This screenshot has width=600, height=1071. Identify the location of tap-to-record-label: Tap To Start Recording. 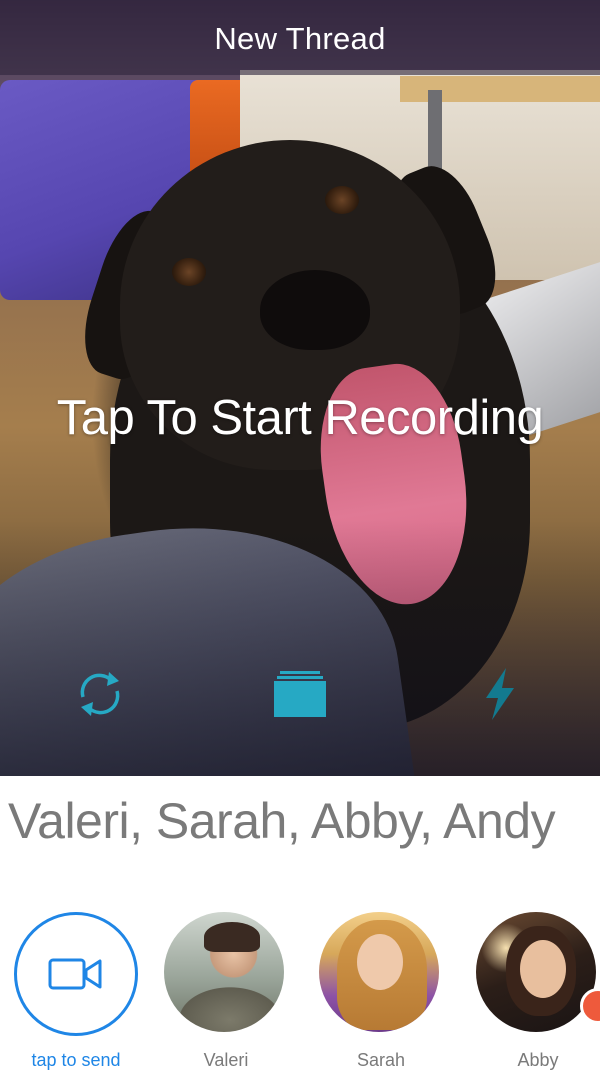
(300, 418).